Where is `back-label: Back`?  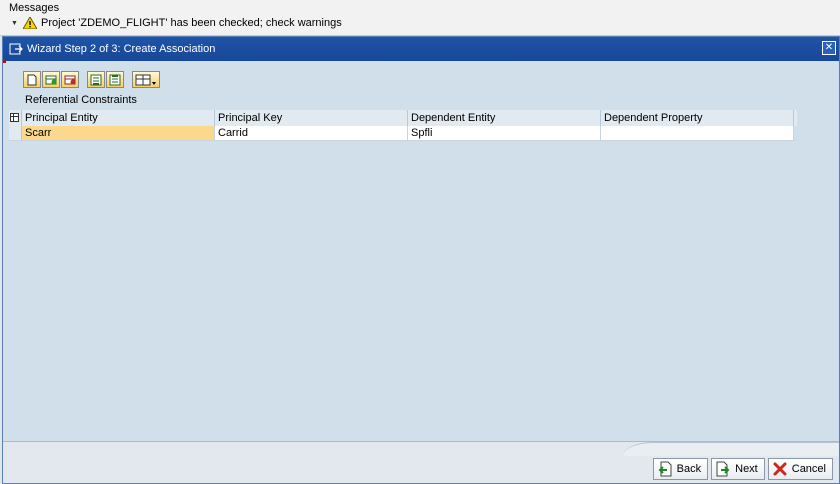
back-label: Back is located at coordinates (689, 469).